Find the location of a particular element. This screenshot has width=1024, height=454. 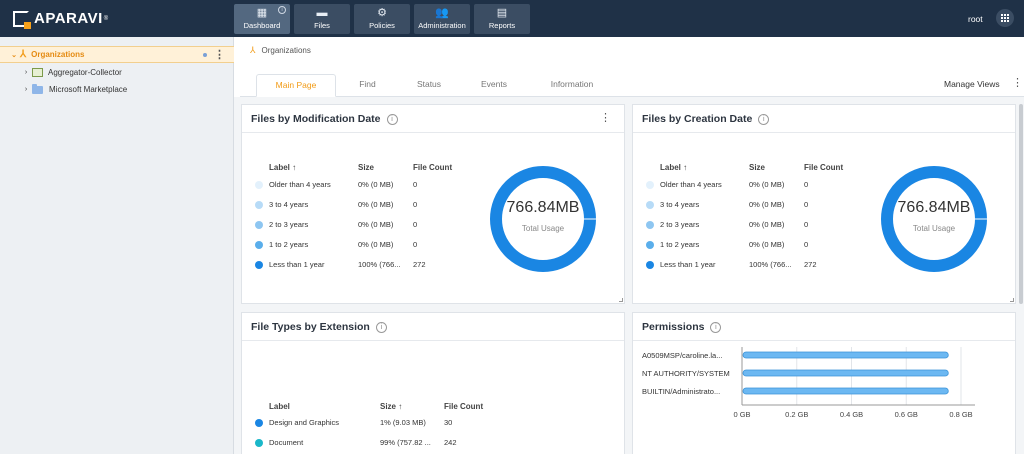

user-name: root is located at coordinates (975, 19).